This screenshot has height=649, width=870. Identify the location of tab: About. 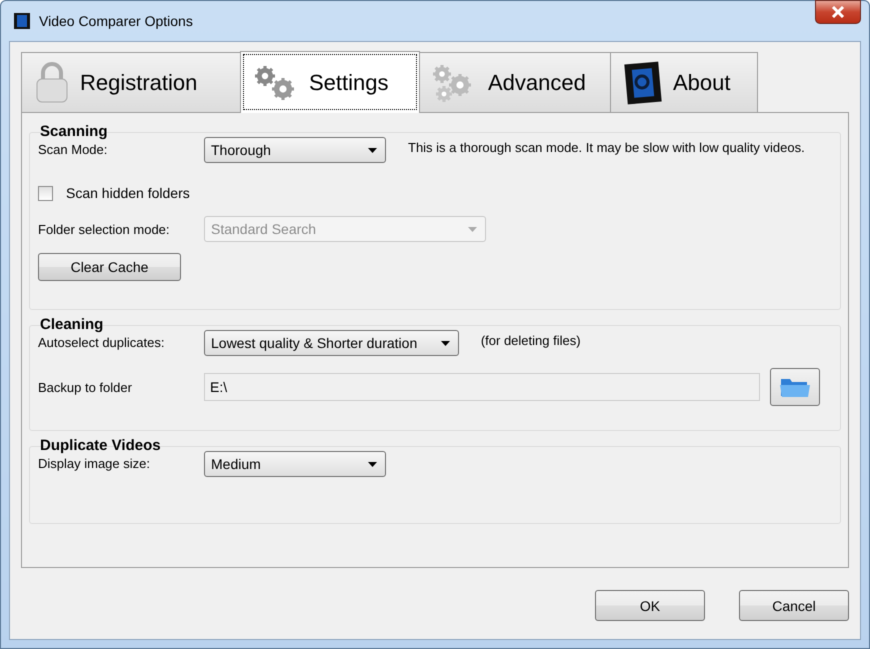
(684, 82).